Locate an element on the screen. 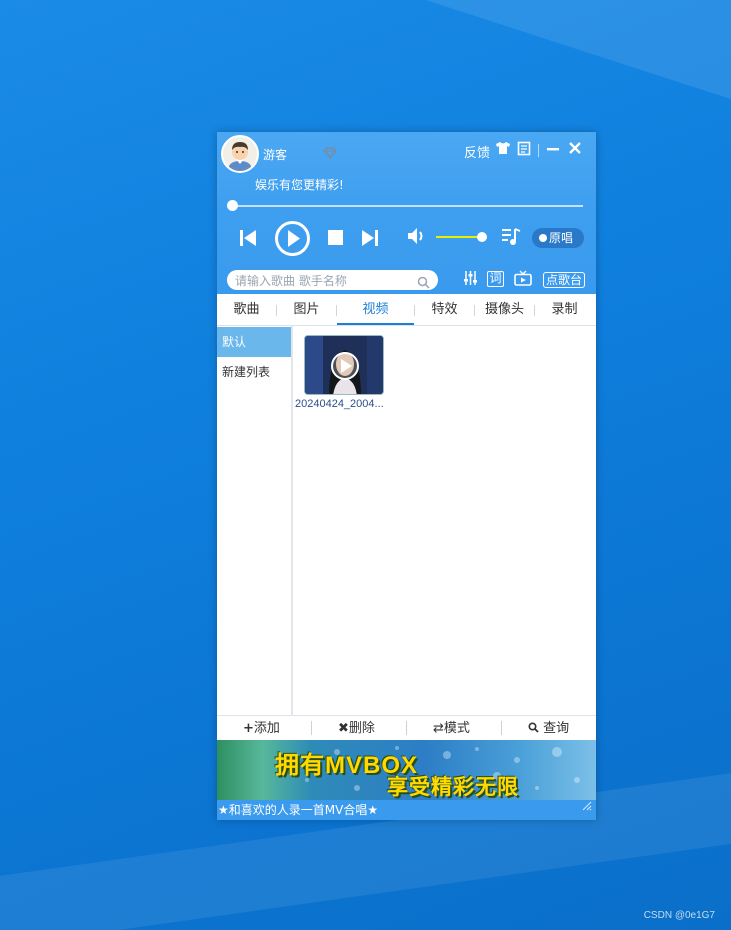 The width and height of the screenshot is (731, 930). tab-camera: 摄像头 is located at coordinates (504, 310).